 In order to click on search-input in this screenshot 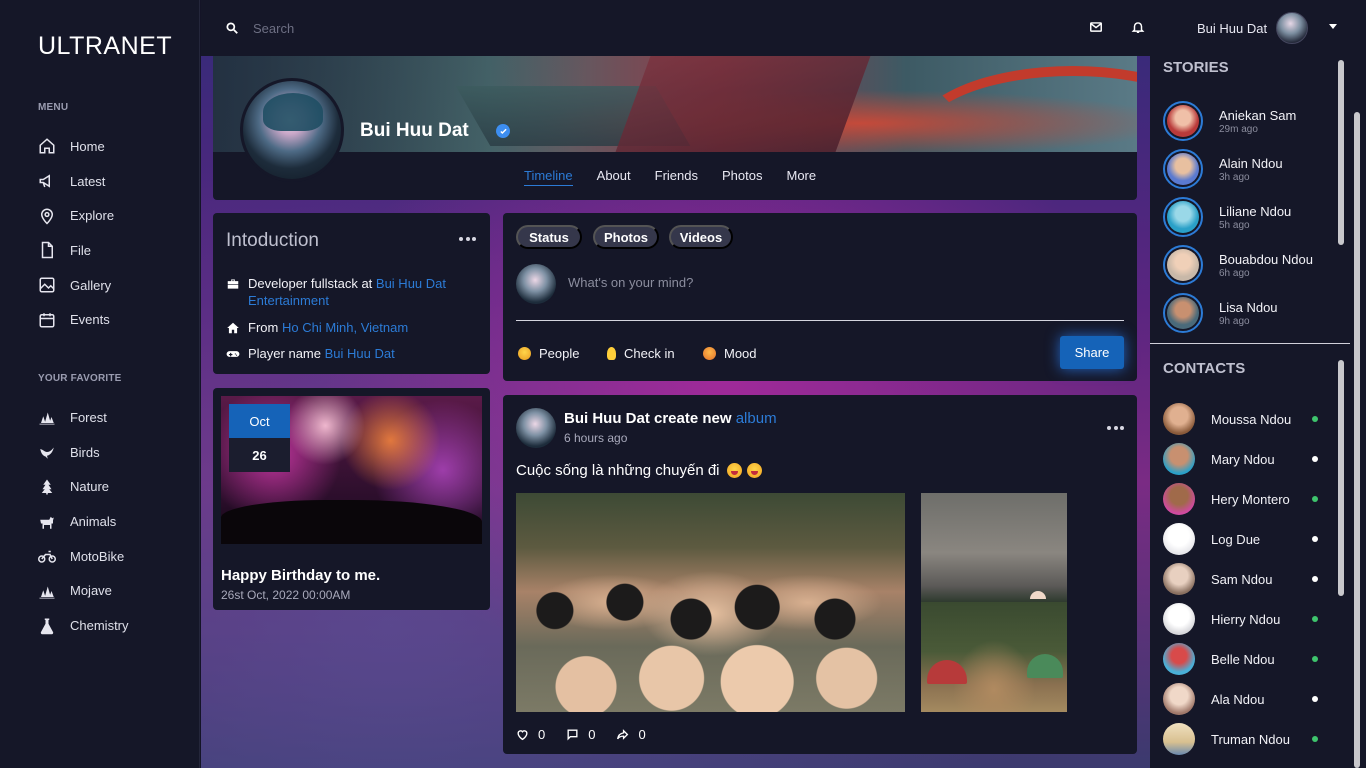, I will do `click(403, 28)`.